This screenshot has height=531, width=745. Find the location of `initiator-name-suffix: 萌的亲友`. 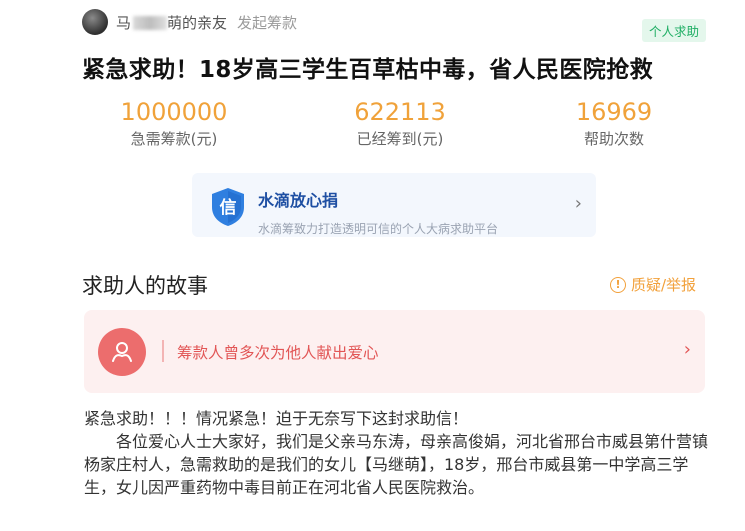

initiator-name-suffix: 萌的亲友 is located at coordinates (197, 22).